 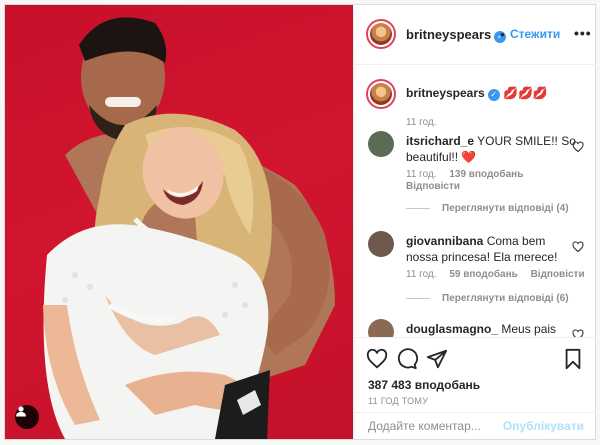 I want to click on caption-time: 11 год., so click(x=421, y=122).